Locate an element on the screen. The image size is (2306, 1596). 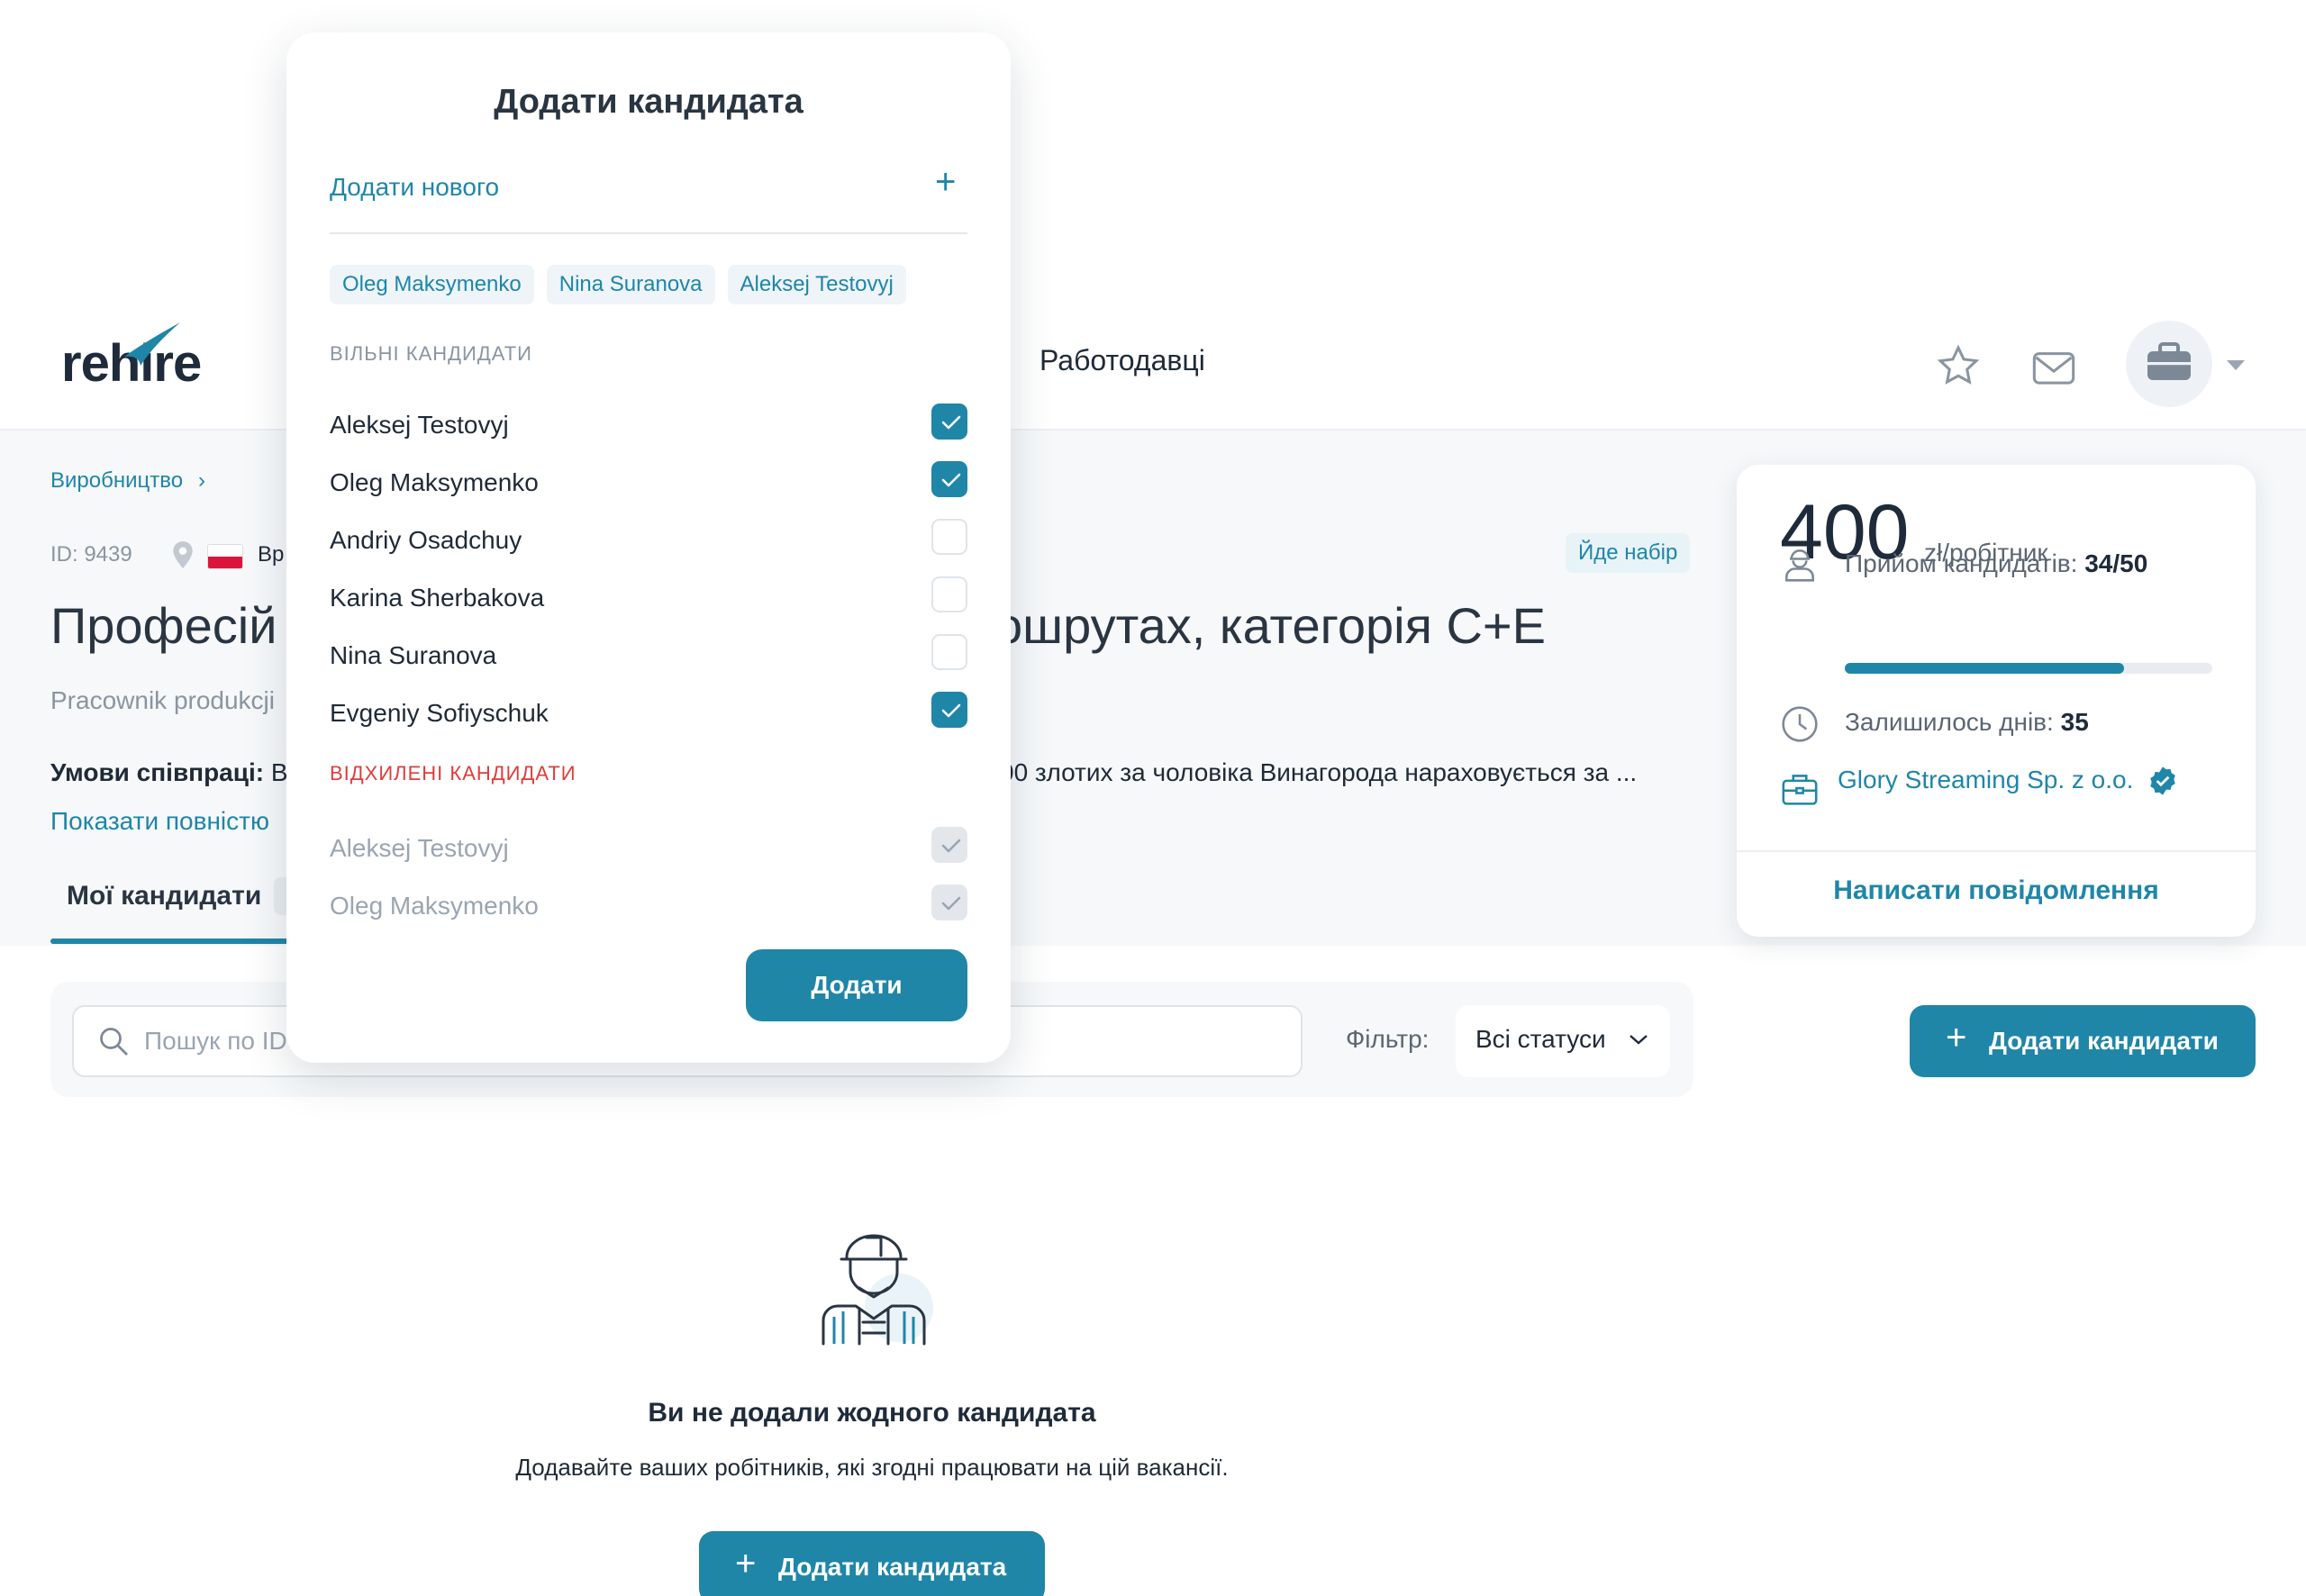
logo-spark-icon is located at coordinates (152, 344).